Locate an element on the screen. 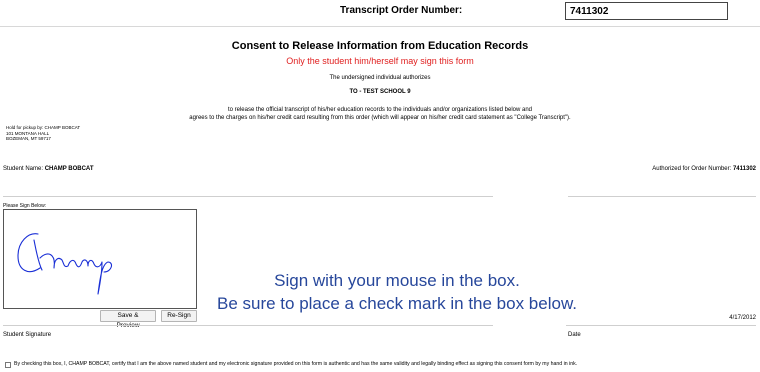 Image resolution: width=760 pixels, height=372 pixels. order-number-field is located at coordinates (646, 11).